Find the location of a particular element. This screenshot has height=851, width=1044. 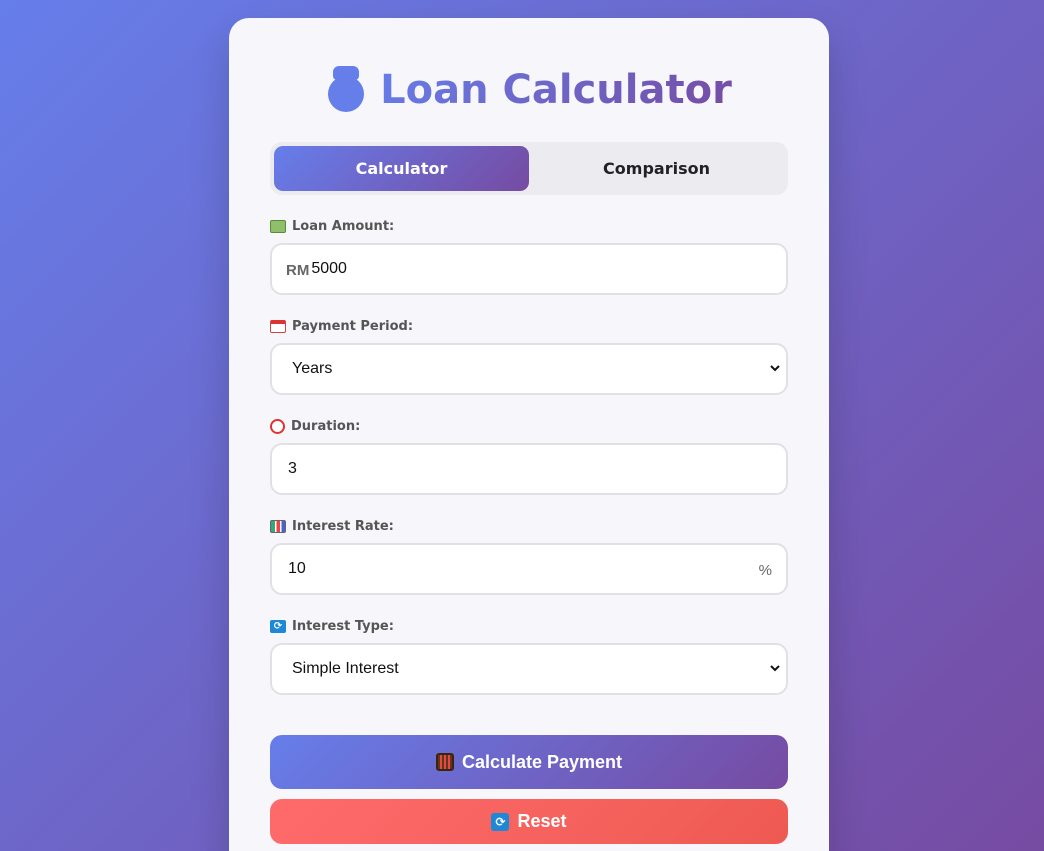

interest-type-select: Simple Interest is located at coordinates (529, 669).